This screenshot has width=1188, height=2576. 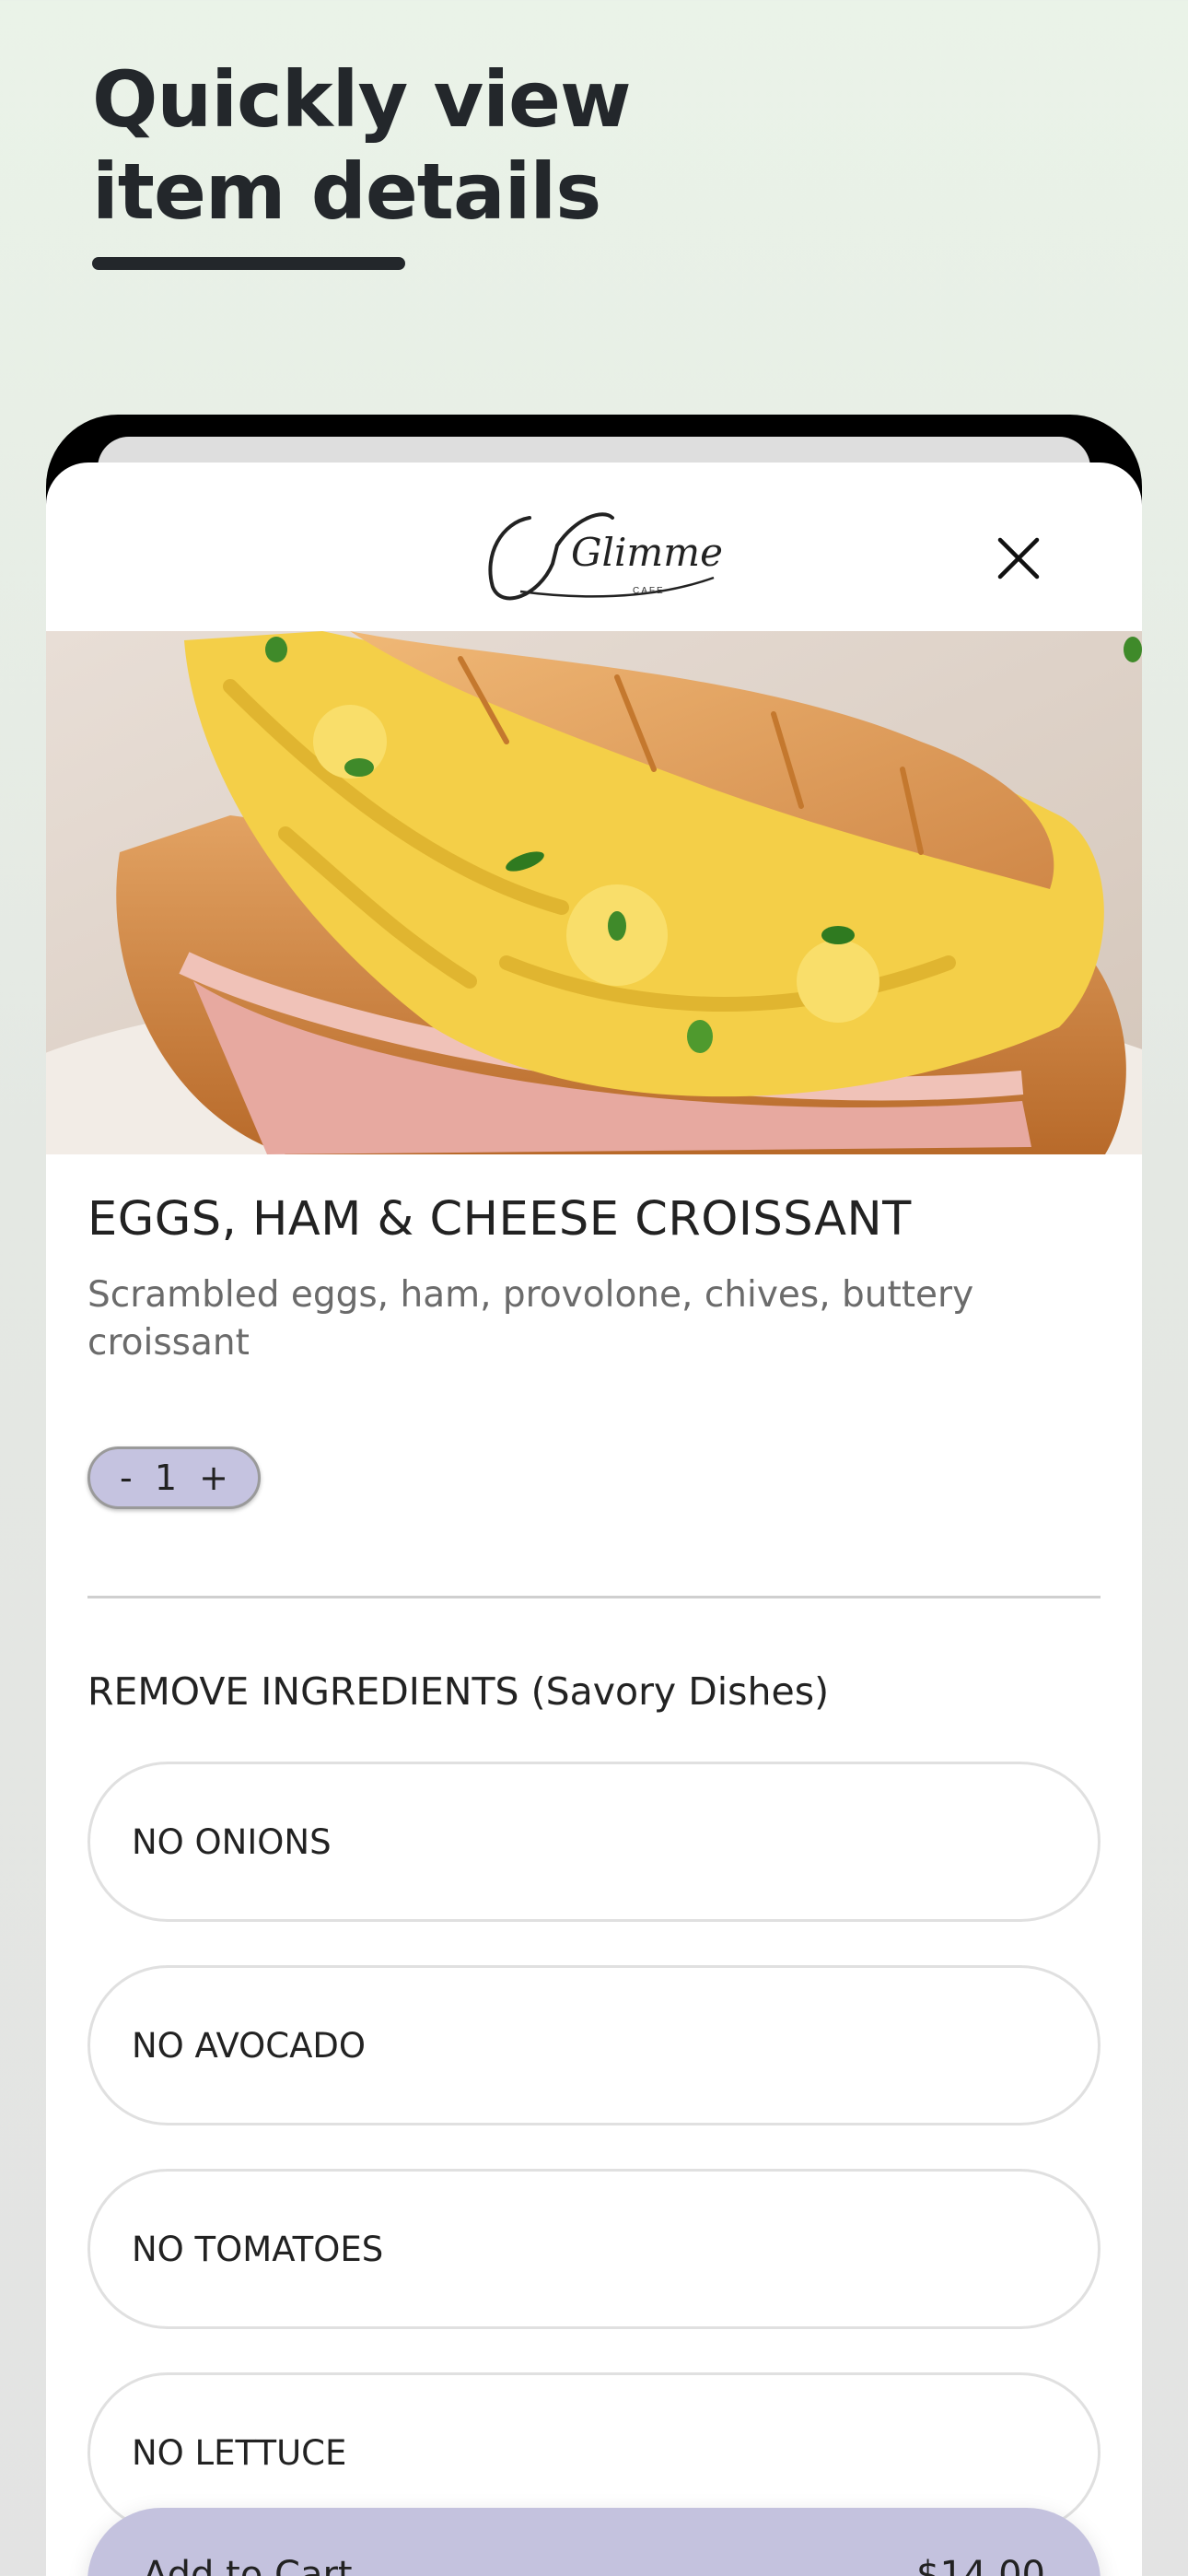 I want to click on quantity-stepper: - 1 +, so click(x=174, y=1477).